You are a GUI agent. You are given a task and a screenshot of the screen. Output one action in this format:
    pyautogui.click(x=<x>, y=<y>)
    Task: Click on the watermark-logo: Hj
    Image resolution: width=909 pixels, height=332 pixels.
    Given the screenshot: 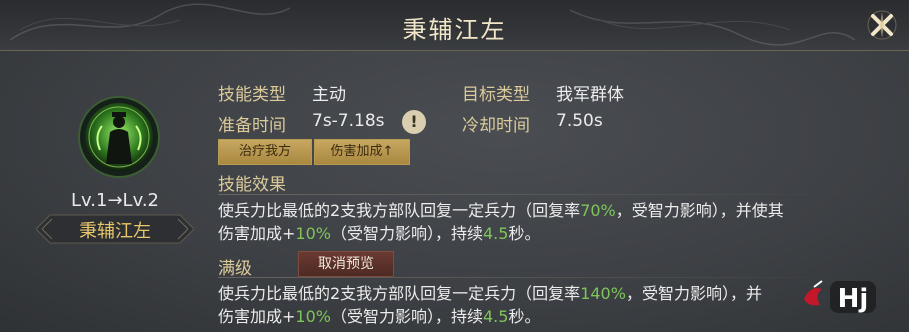 What is the action you would take?
    pyautogui.click(x=840, y=297)
    